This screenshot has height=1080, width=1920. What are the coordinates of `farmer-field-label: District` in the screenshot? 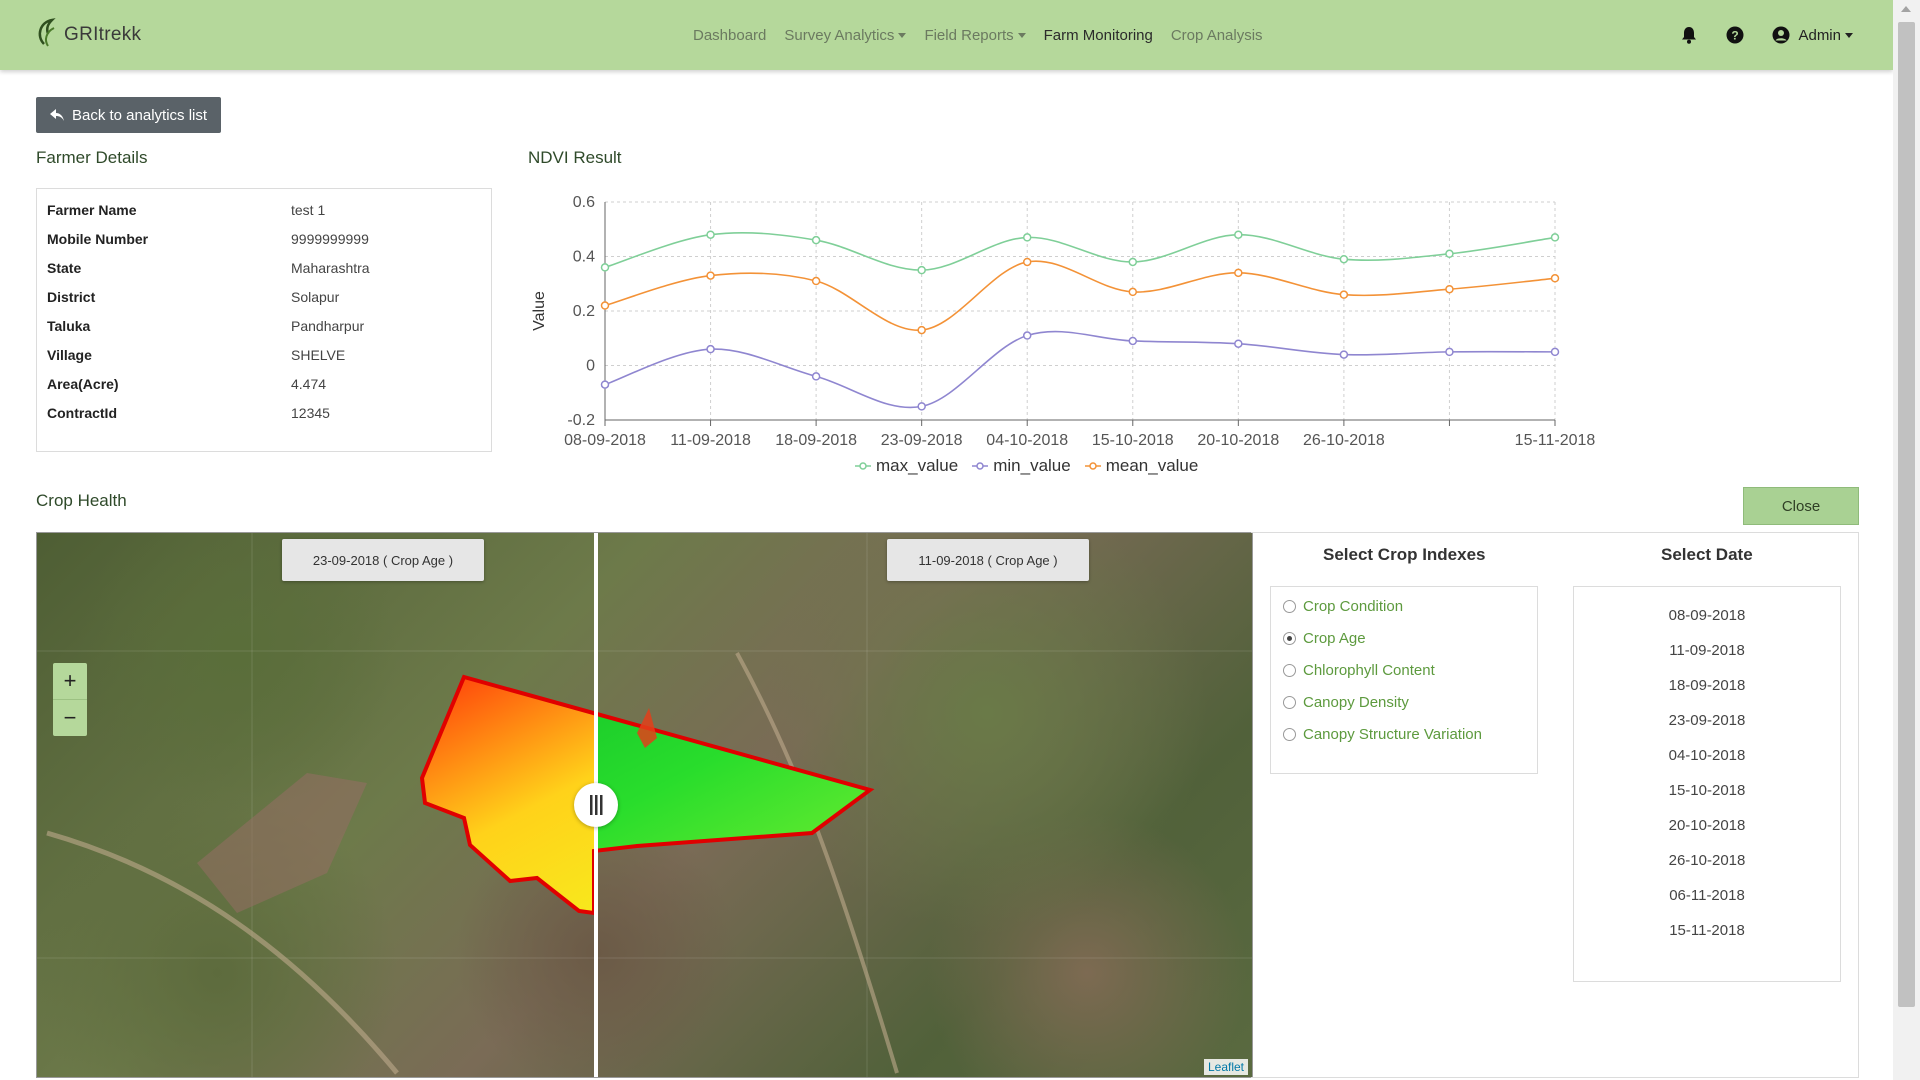 It's located at (71, 297).